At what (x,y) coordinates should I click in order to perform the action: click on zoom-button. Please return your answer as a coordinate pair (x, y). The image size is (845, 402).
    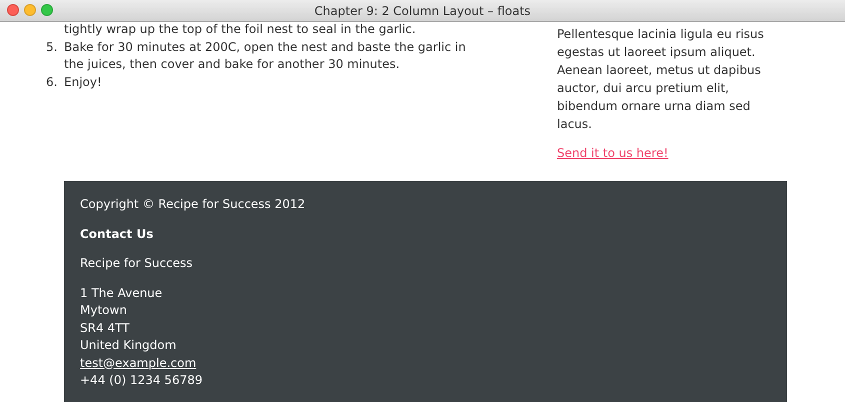
    Looking at the image, I should click on (47, 10).